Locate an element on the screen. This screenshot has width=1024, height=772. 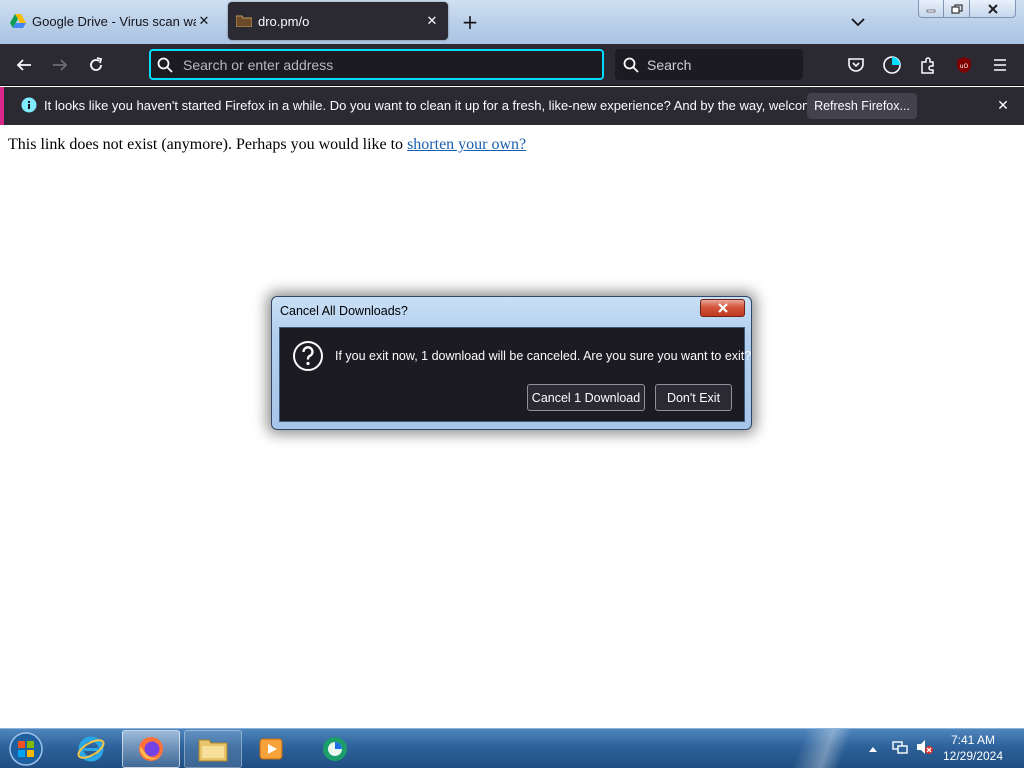
system-tray is located at coordinates (900, 749).